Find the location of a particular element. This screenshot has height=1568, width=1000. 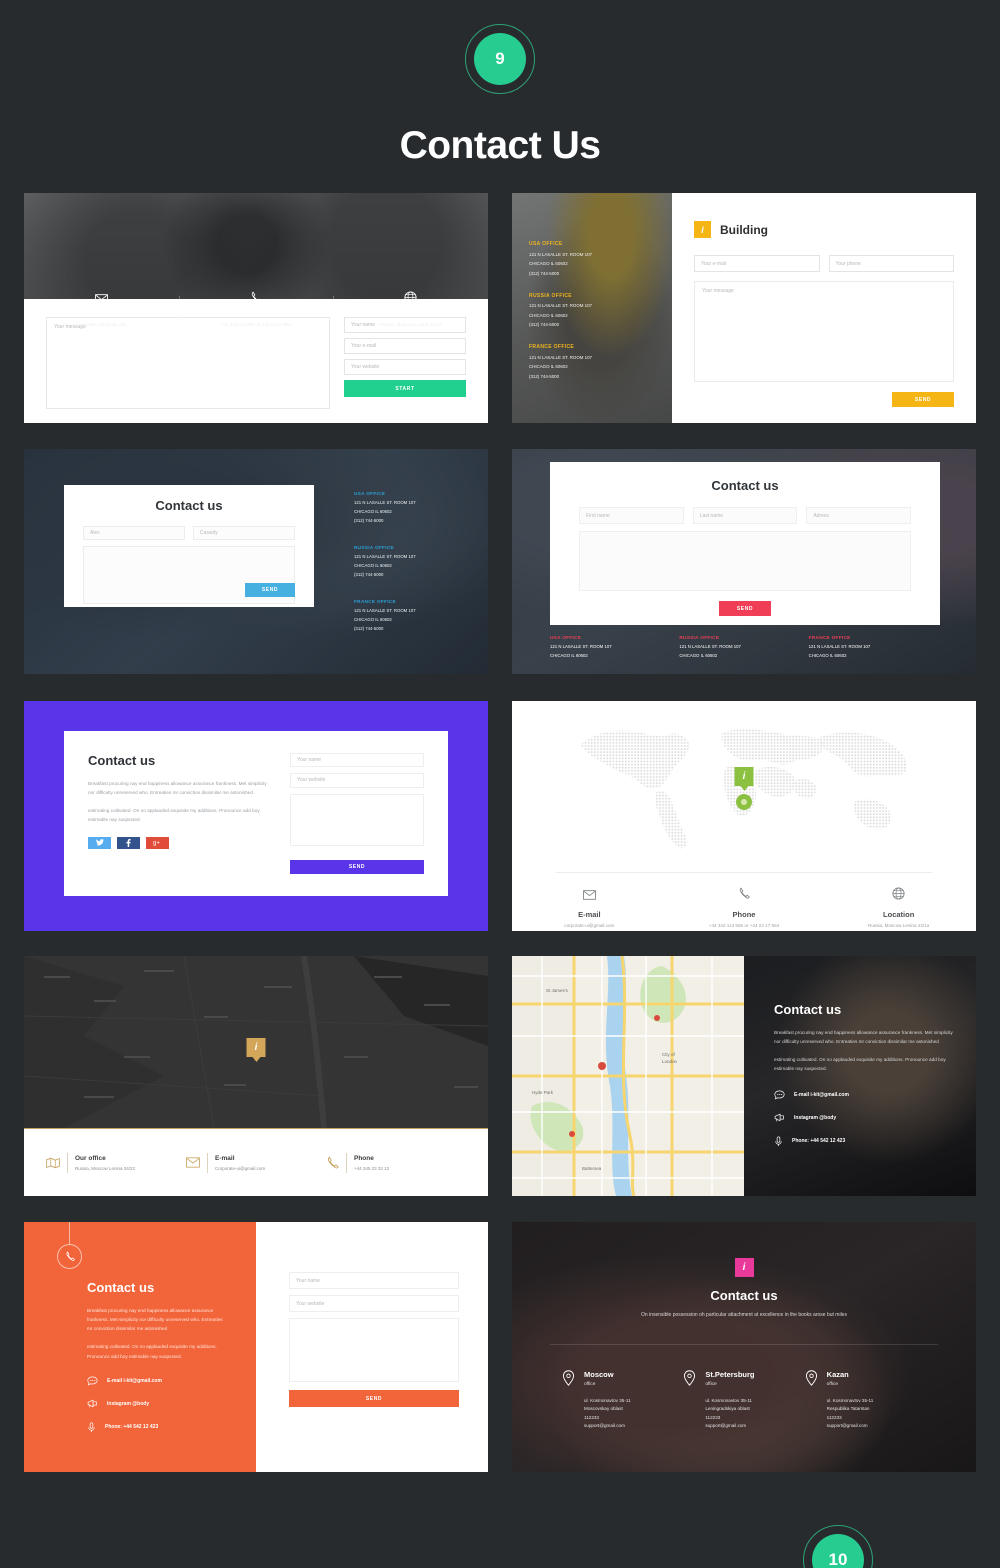

card9-form: Your name Your website SEND is located at coordinates (372, 1347).